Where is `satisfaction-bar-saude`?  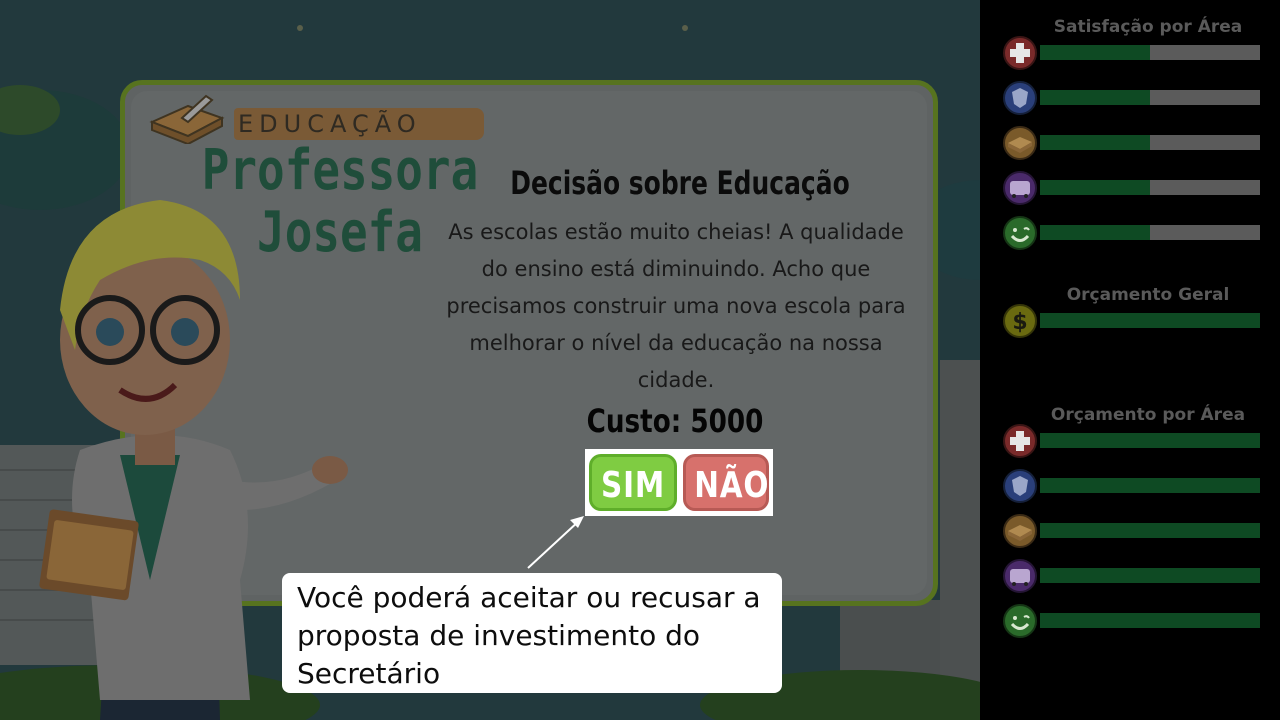
satisfaction-bar-saude is located at coordinates (1132, 53).